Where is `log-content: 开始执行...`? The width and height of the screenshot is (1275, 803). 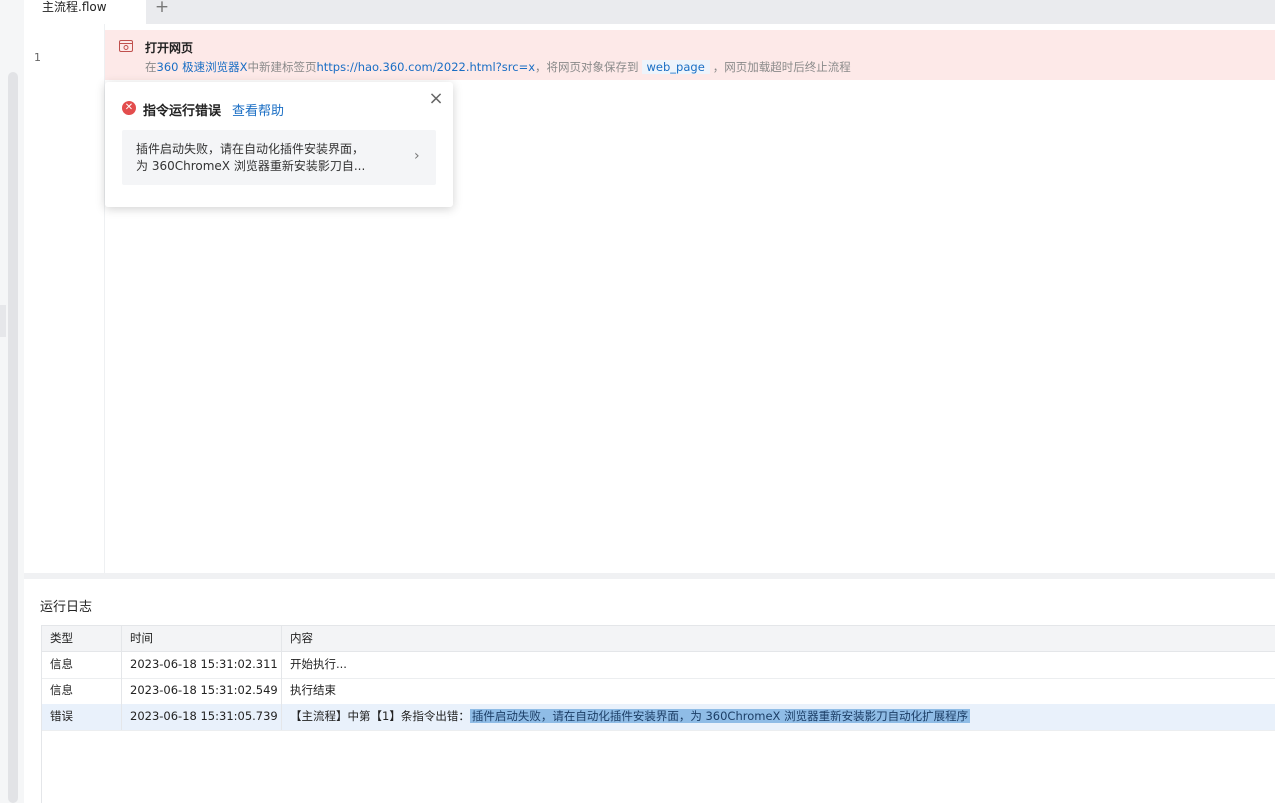
log-content: 开始执行... is located at coordinates (318, 664).